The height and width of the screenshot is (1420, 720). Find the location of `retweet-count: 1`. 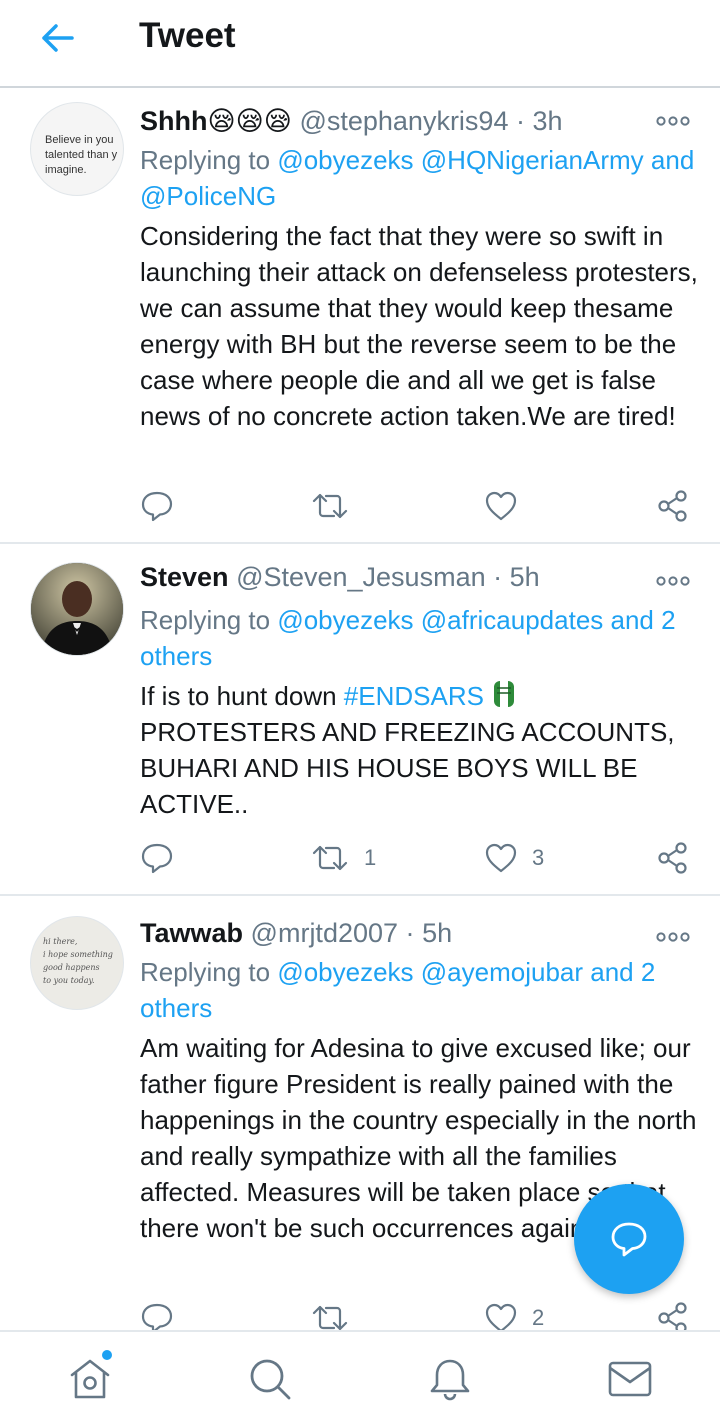

retweet-count: 1 is located at coordinates (370, 857).